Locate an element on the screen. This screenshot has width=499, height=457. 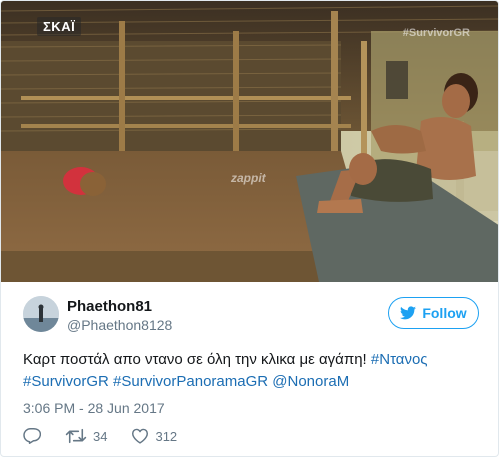
avatar is located at coordinates (41, 314).